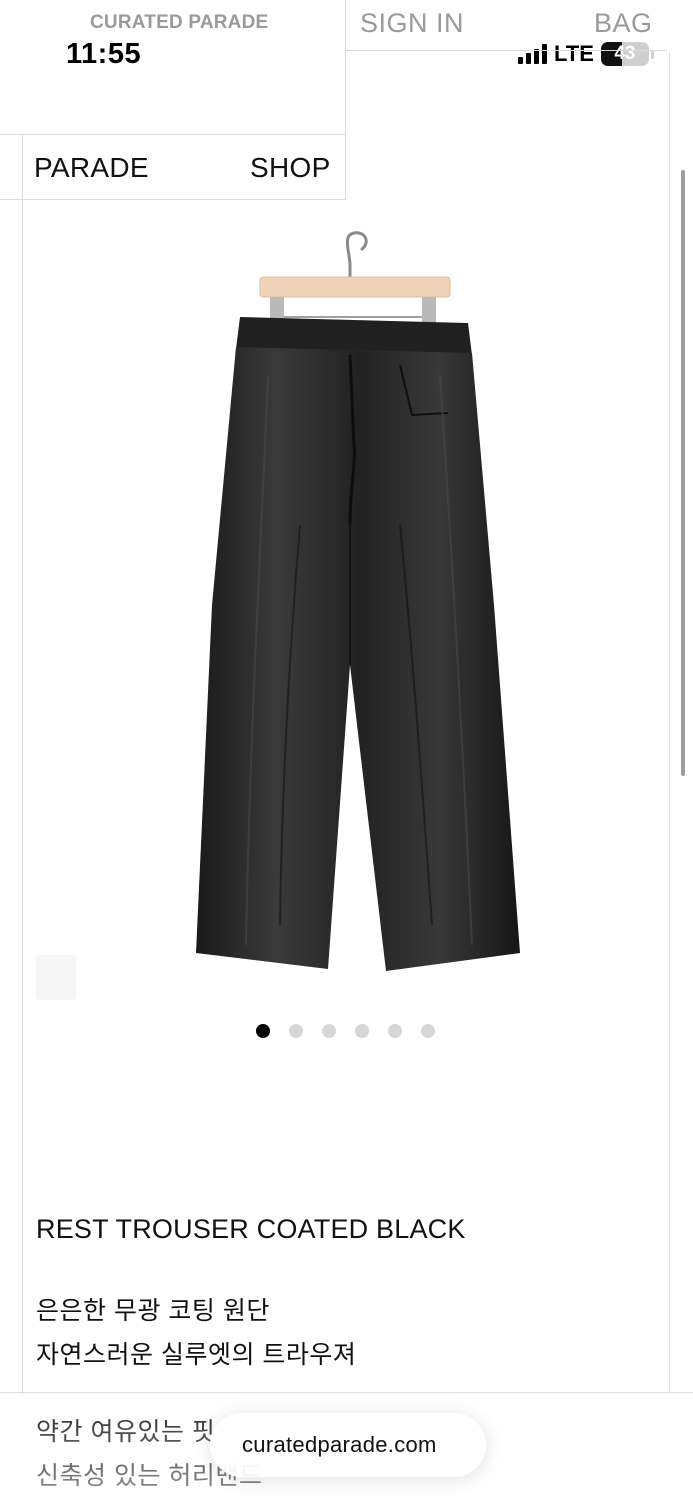 The width and height of the screenshot is (693, 1500). I want to click on cellular-signal-icon, so click(532, 54).